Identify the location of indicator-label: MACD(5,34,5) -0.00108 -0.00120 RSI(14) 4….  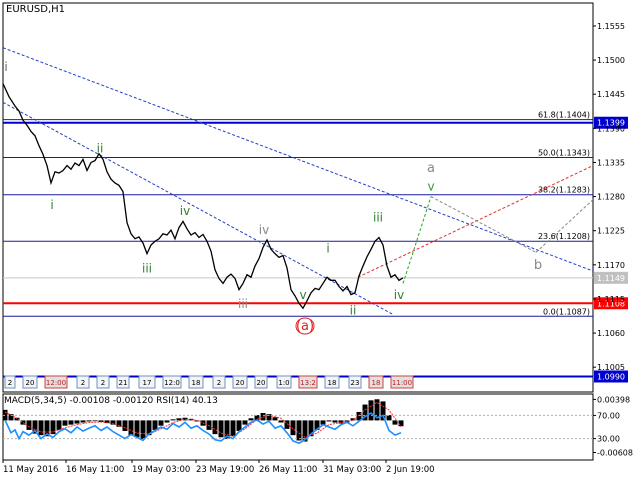
(111, 401).